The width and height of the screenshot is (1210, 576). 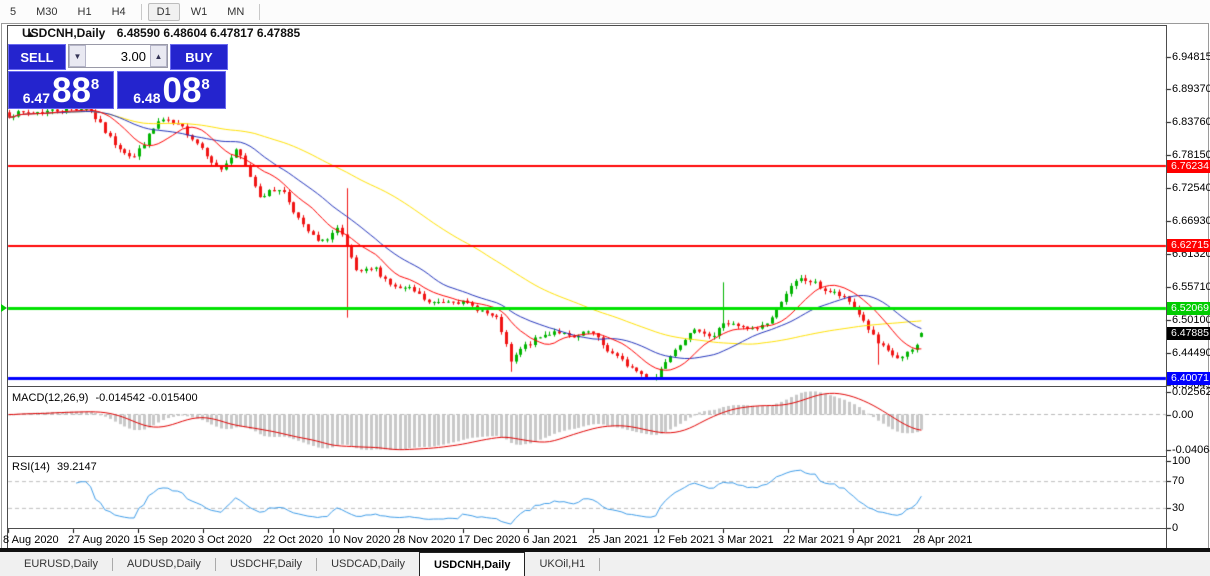 I want to click on buy-price-display: 6.48 08 8, so click(x=171, y=90).